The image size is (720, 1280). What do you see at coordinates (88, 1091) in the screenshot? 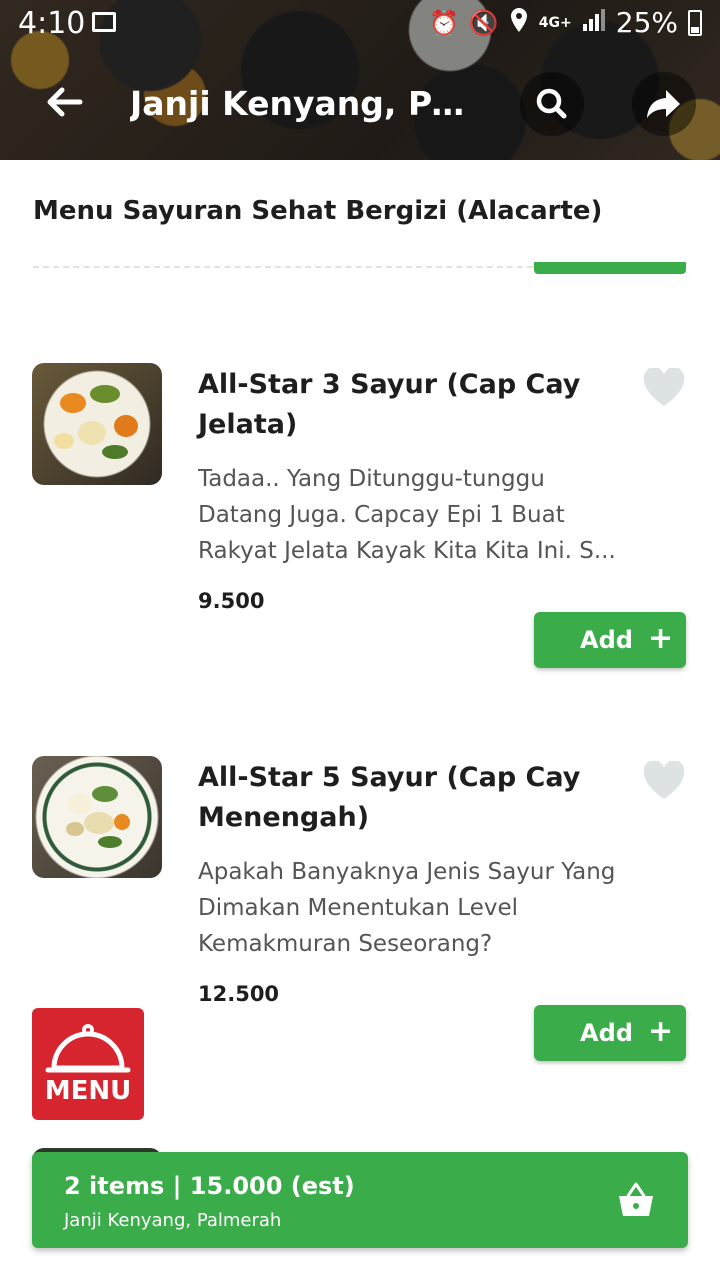
I see `menu-button-label: MENU` at bounding box center [88, 1091].